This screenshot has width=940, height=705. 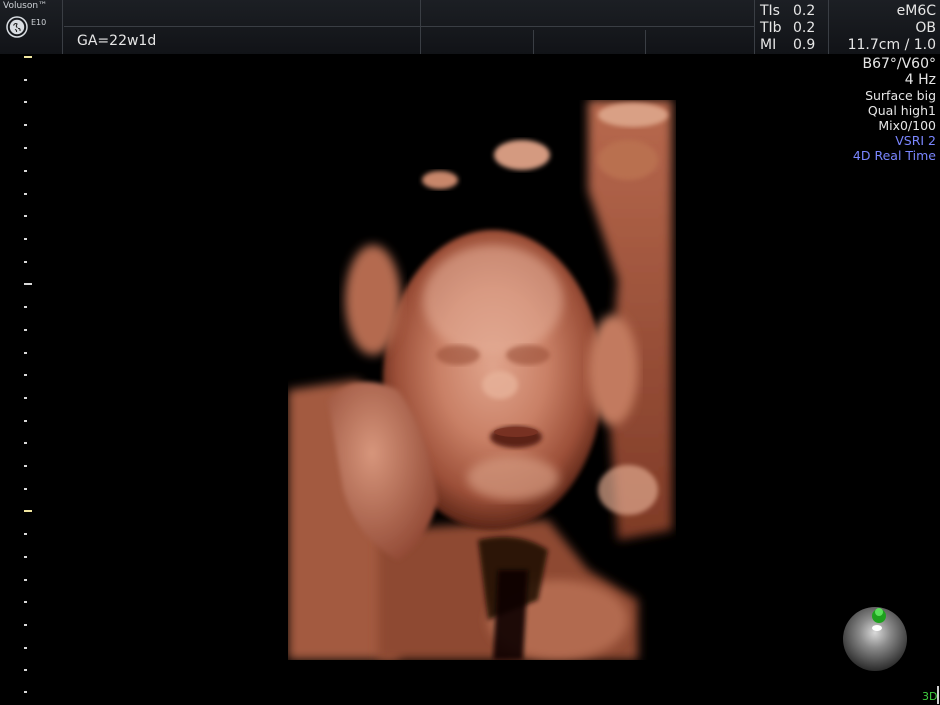 What do you see at coordinates (891, 45) in the screenshot?
I see `depth-readout: 11.7cm / 1.0` at bounding box center [891, 45].